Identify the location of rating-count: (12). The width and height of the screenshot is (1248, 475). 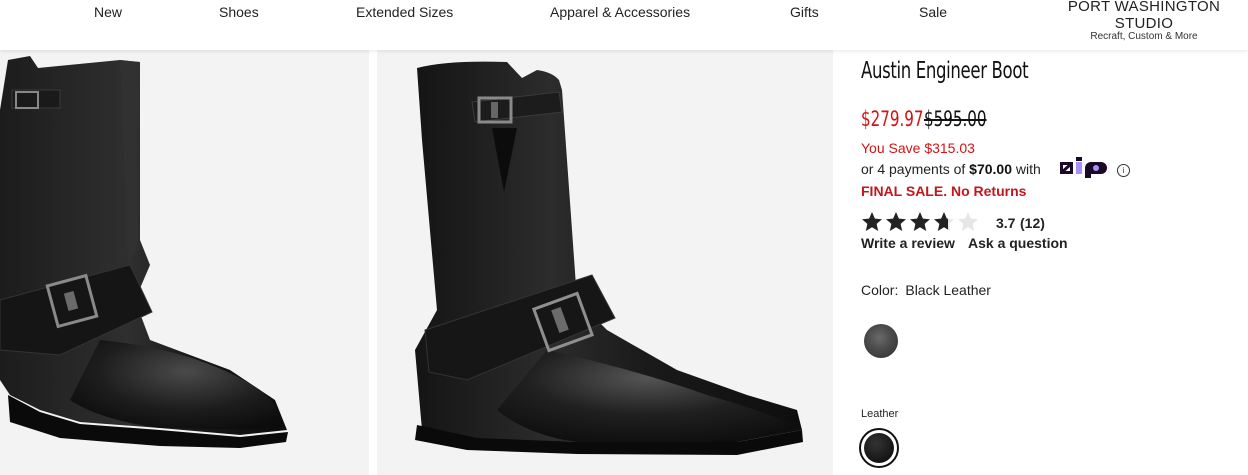
(1032, 223).